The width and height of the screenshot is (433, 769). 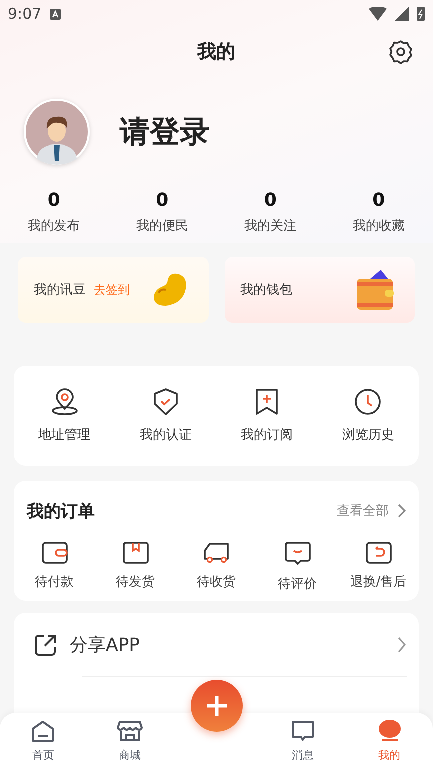 I want to click on order-status-item: 待收货, so click(x=216, y=567).